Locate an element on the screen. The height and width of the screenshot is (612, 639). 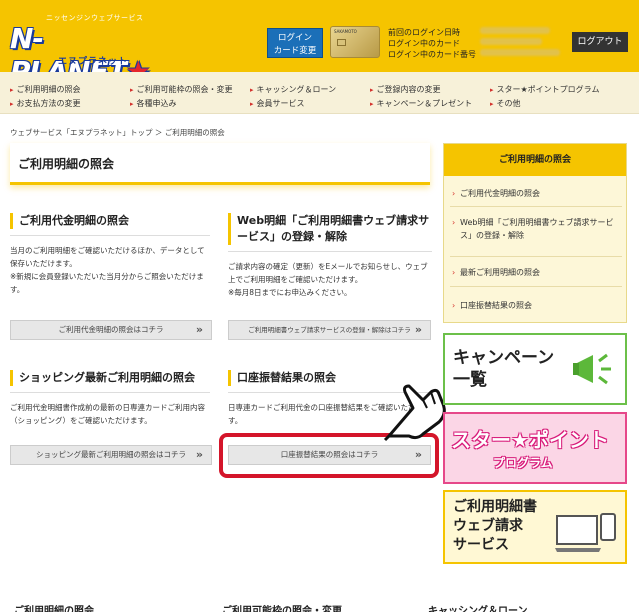
credit-card-image: SAKAMOTO is located at coordinates (355, 42).